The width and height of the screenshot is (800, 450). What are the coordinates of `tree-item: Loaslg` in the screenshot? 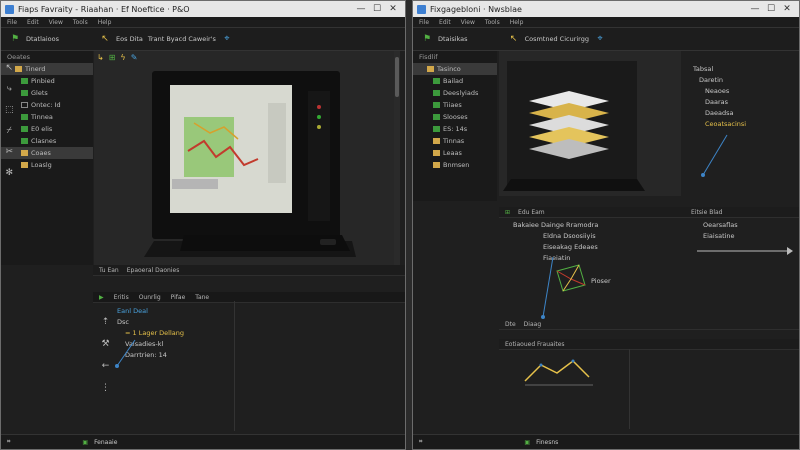 It's located at (47, 165).